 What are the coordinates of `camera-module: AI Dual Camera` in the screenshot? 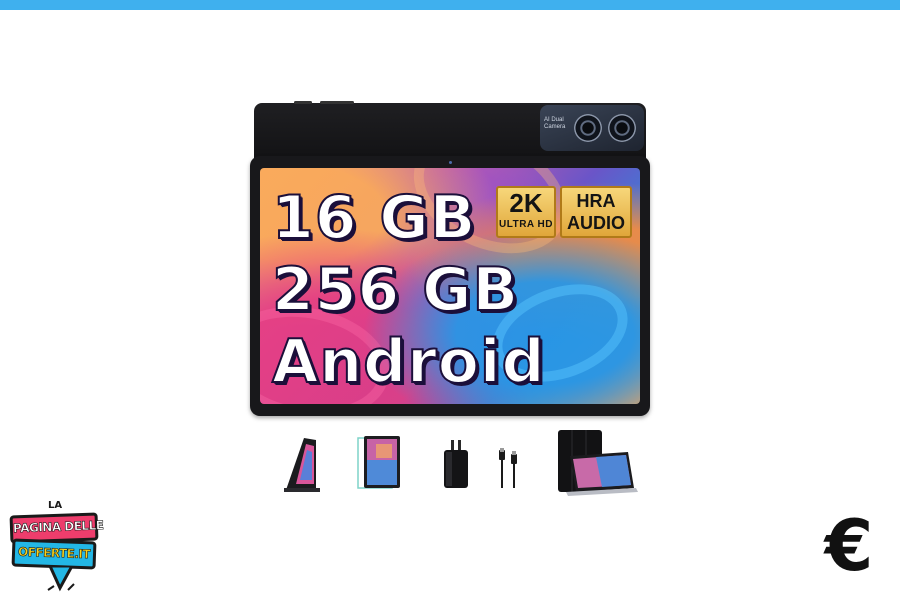 It's located at (592, 128).